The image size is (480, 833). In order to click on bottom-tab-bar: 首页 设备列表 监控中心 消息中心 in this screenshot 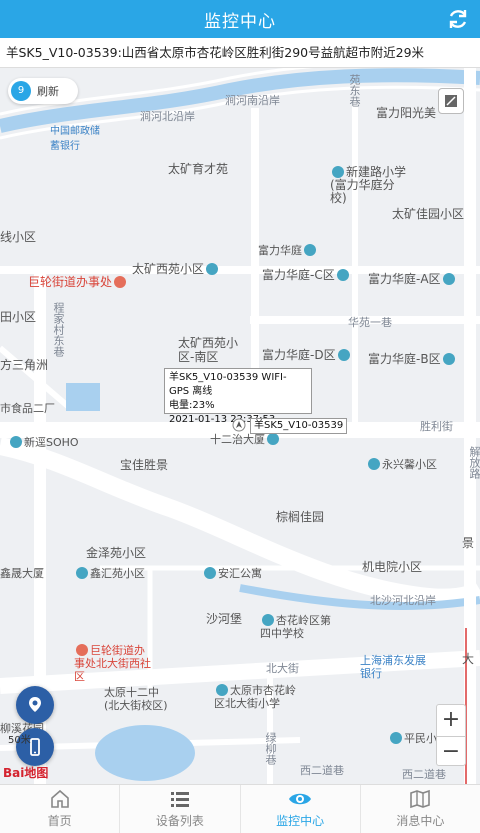, I will do `click(240, 808)`.